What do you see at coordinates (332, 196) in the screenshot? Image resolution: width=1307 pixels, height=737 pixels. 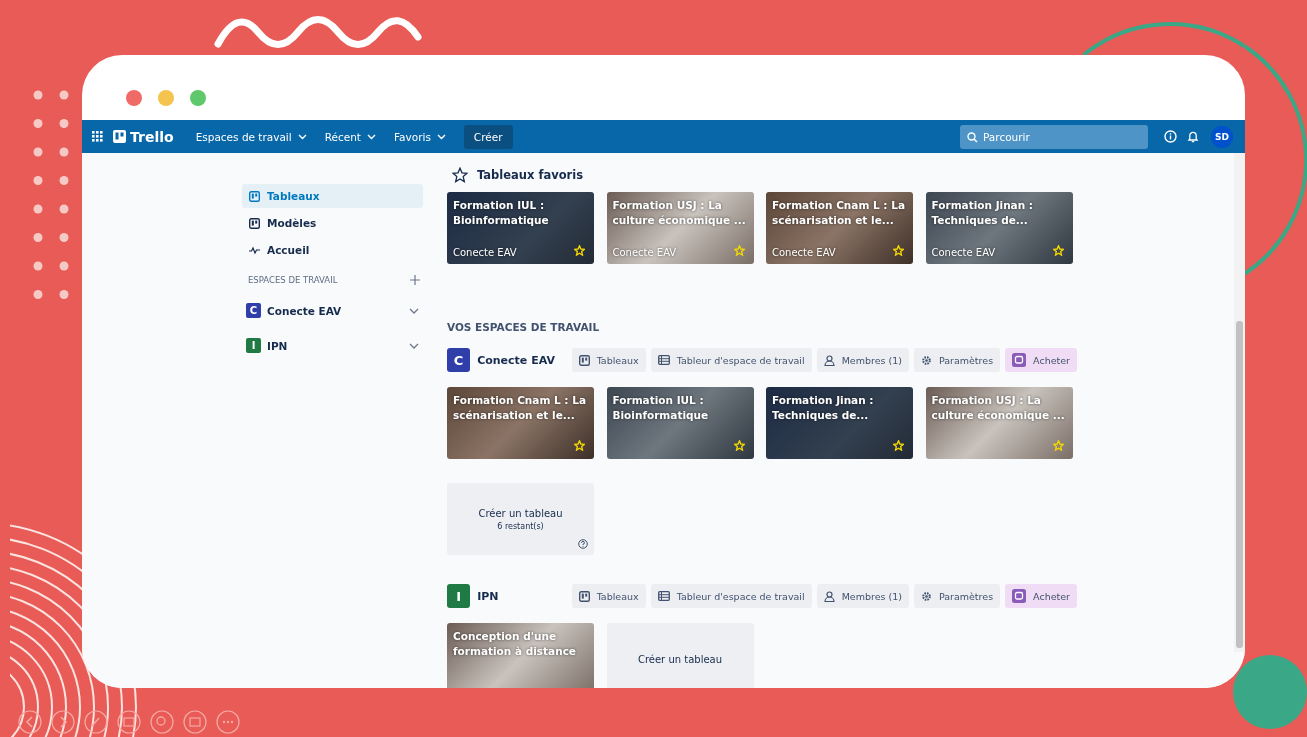 I see `sidebar-item: Tableaux` at bounding box center [332, 196].